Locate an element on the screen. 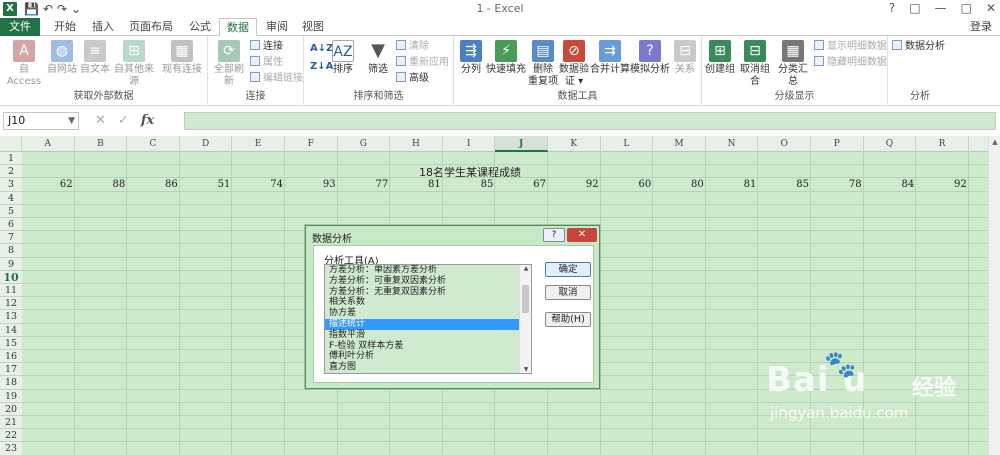 This screenshot has height=455, width=1000. minimize-icon: — is located at coordinates (941, 8).